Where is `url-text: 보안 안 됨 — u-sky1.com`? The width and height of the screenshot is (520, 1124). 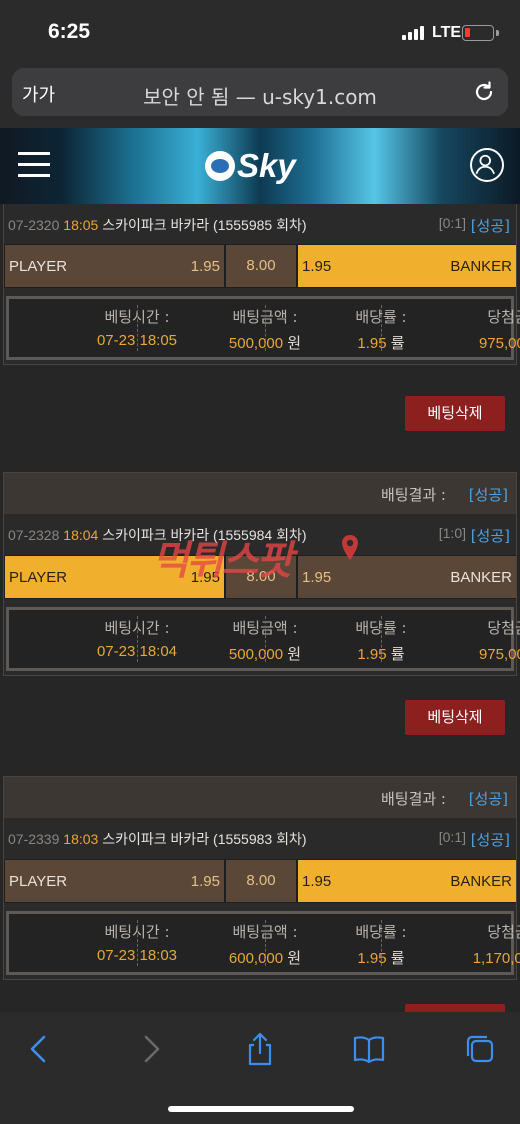 url-text: 보안 안 됨 — u-sky1.com is located at coordinates (260, 95).